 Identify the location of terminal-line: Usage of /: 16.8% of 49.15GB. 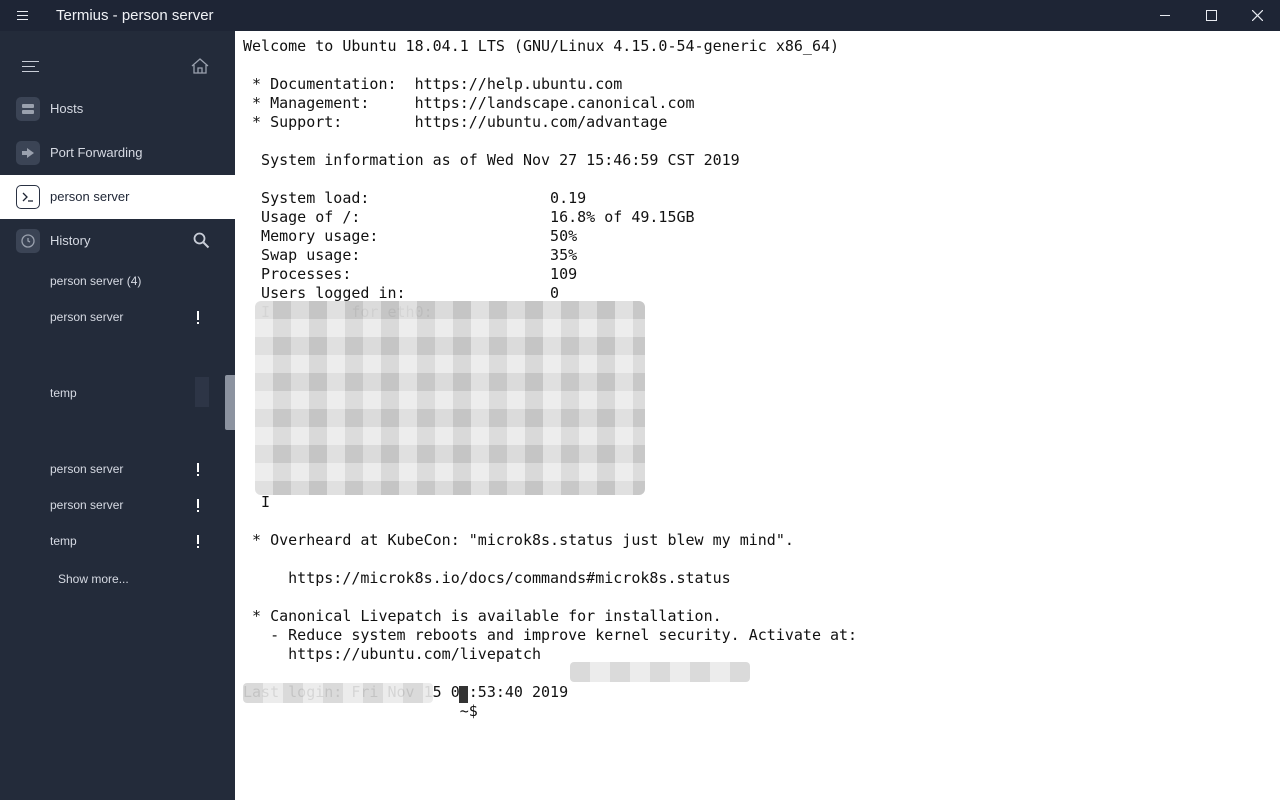
(469, 217).